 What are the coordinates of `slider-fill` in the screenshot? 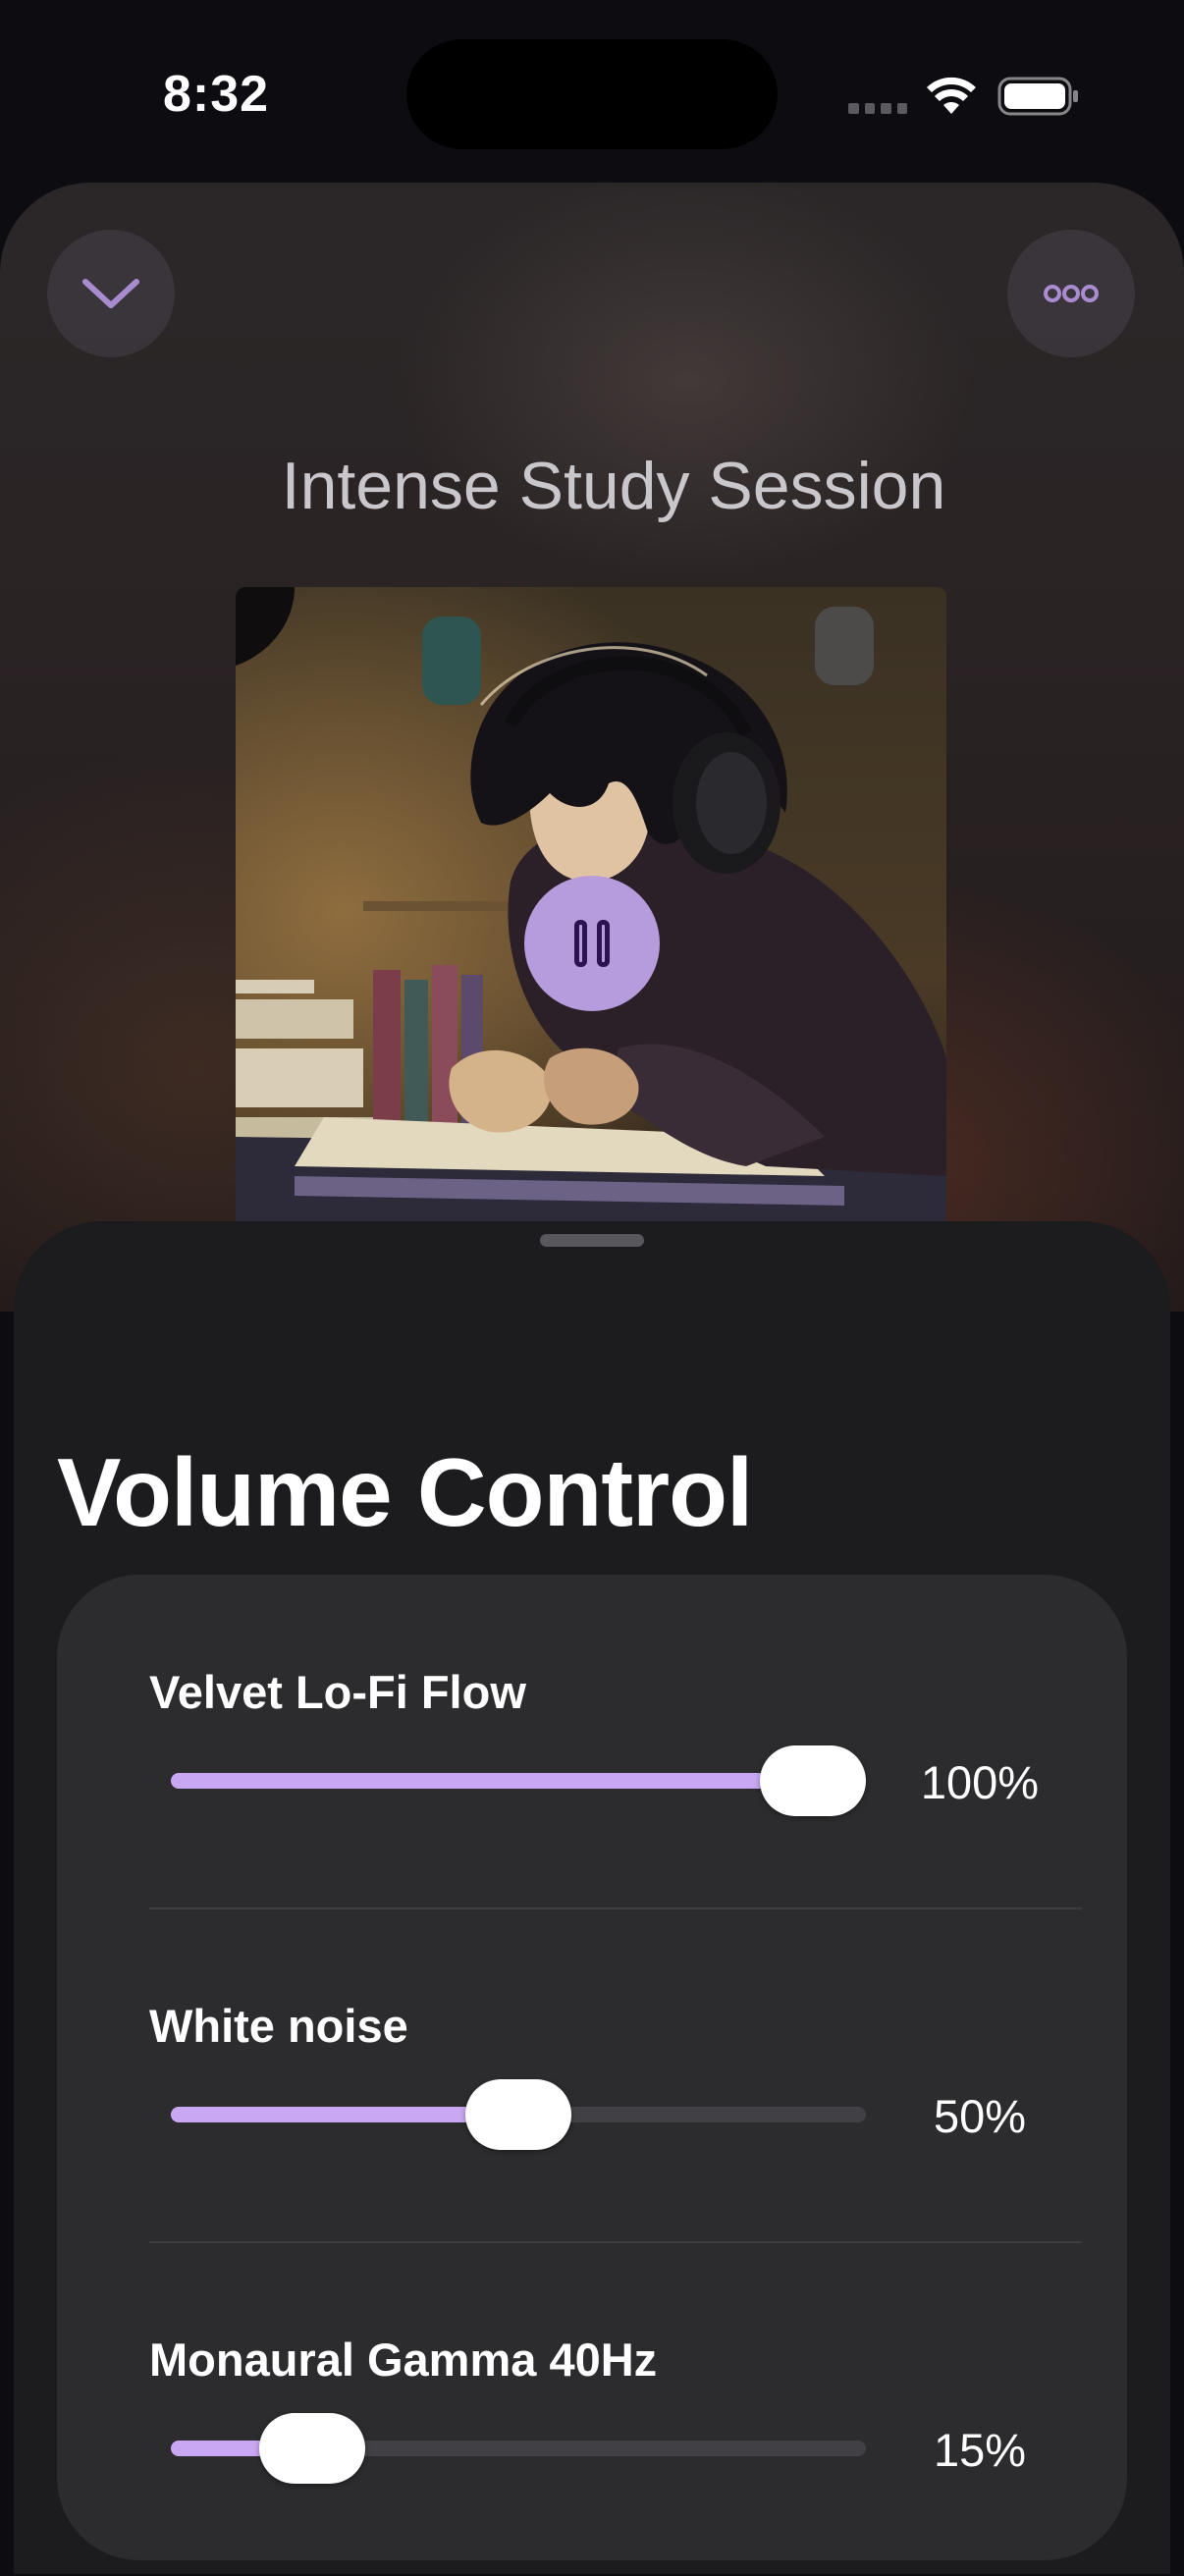 It's located at (492, 1781).